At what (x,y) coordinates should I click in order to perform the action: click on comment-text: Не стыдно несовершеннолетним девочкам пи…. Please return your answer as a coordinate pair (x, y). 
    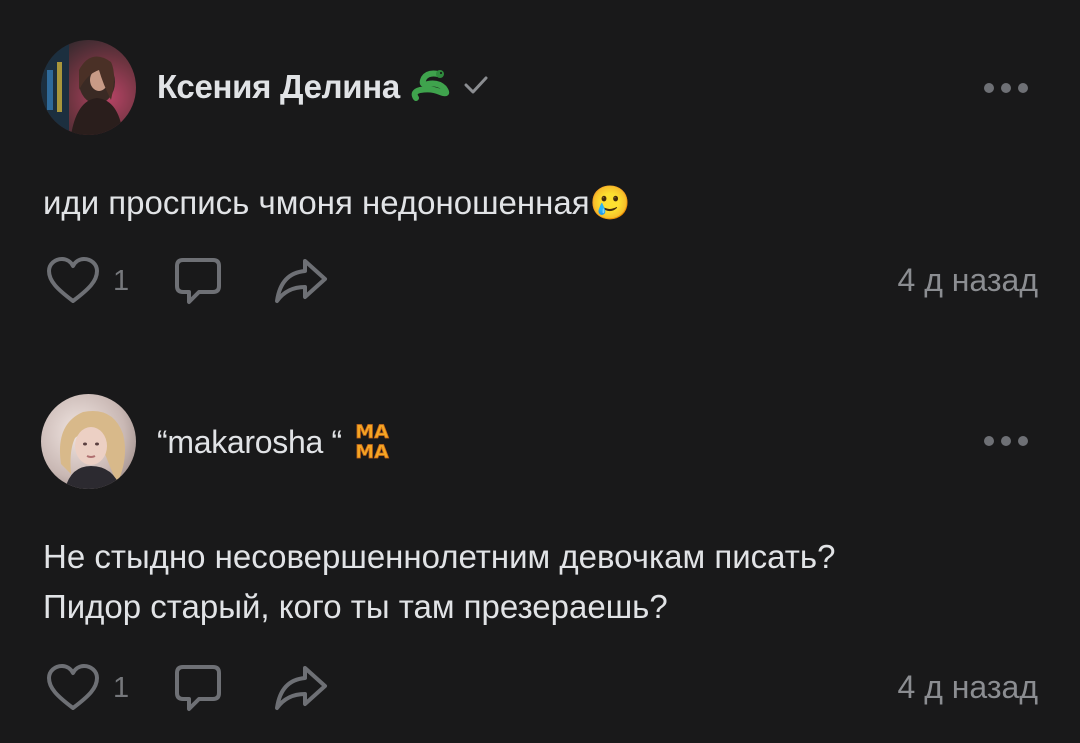
    Looking at the image, I should click on (531, 582).